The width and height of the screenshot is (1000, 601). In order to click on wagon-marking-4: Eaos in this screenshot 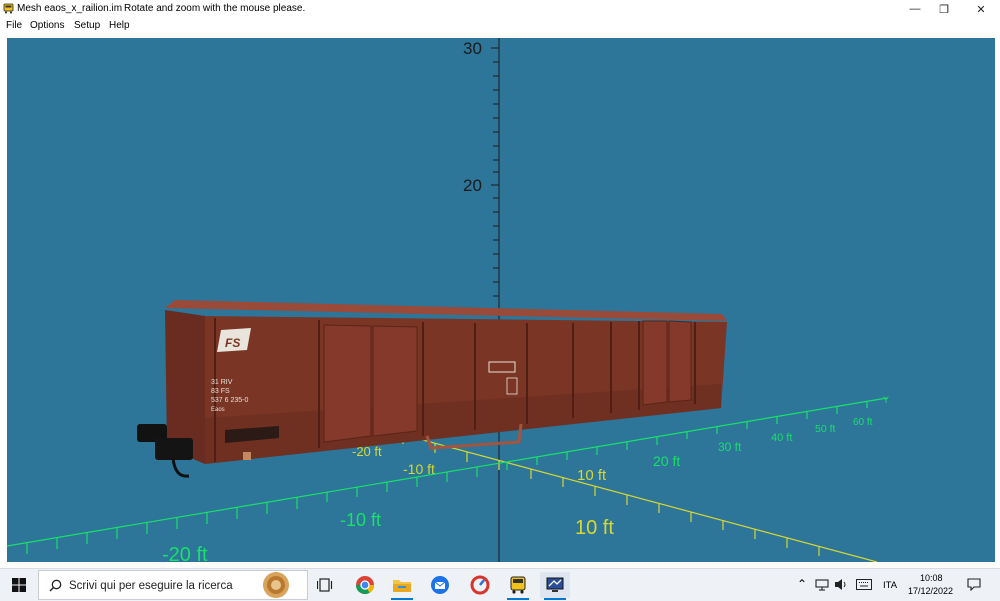, I will do `click(218, 410)`.